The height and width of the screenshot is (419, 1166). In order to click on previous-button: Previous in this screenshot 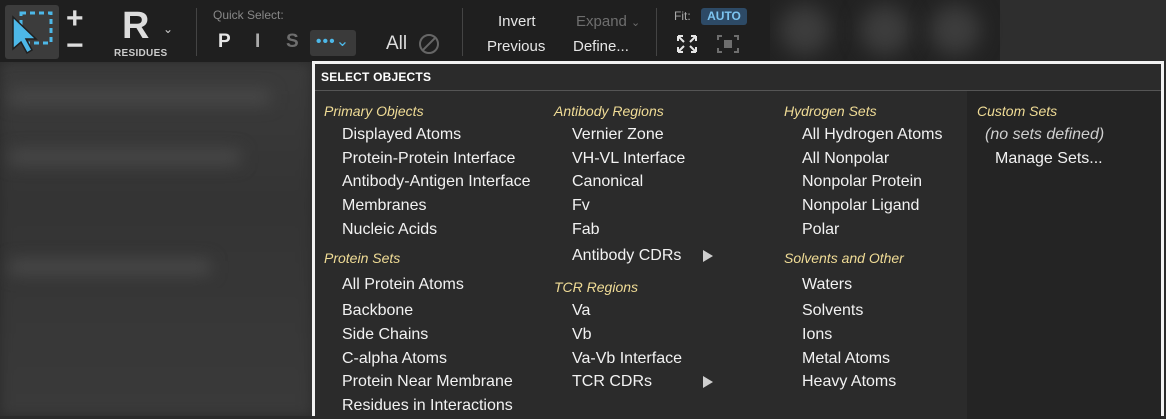, I will do `click(516, 46)`.